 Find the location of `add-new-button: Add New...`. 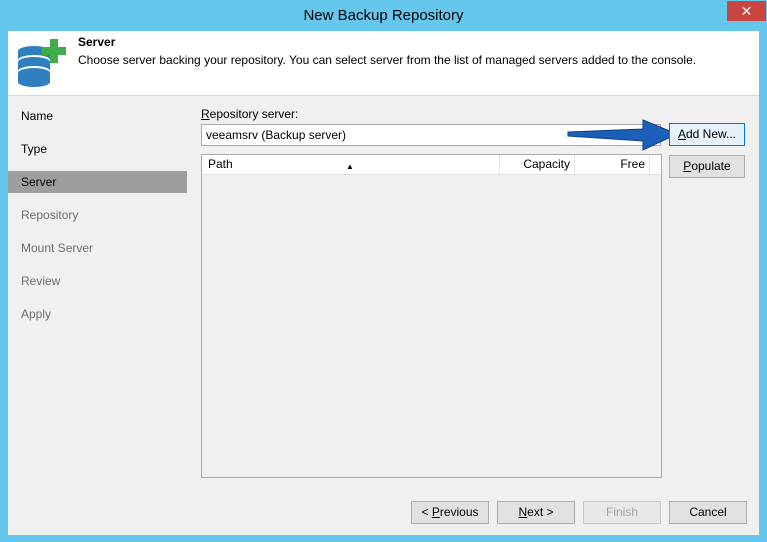

add-new-button: Add New... is located at coordinates (707, 134).